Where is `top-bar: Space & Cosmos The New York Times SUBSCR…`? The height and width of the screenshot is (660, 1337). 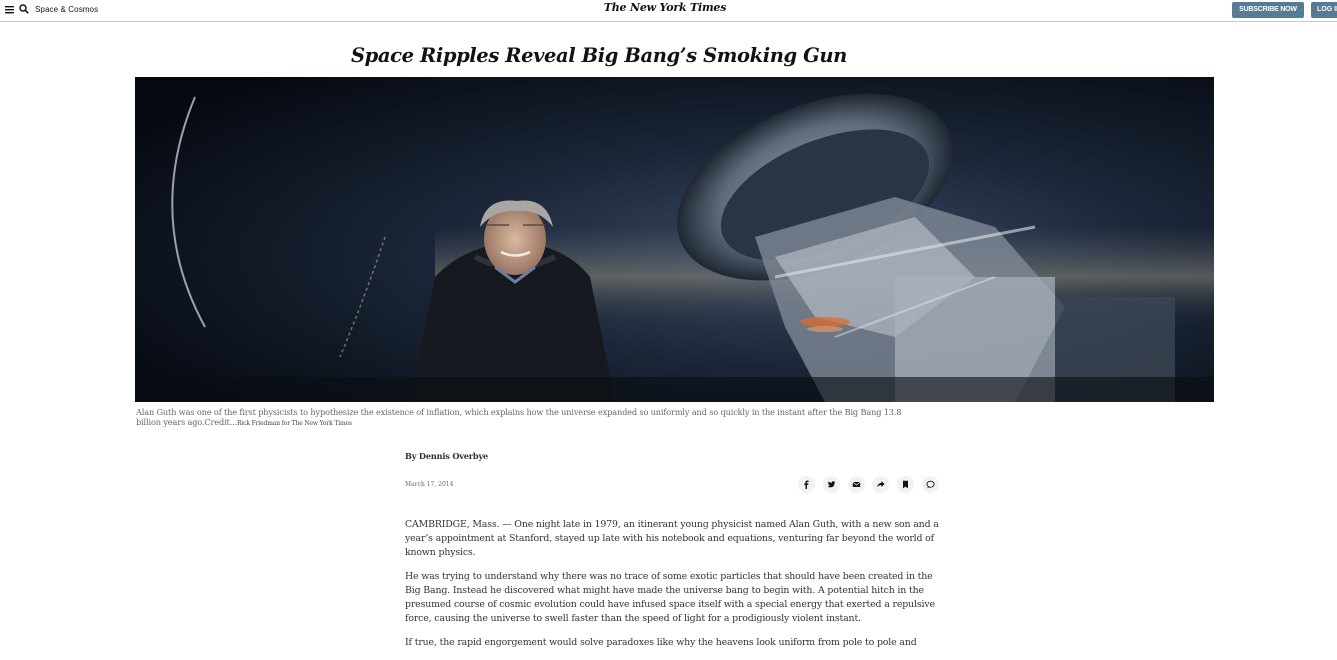 top-bar: Space & Cosmos The New York Times SUBSCR… is located at coordinates (668, 11).